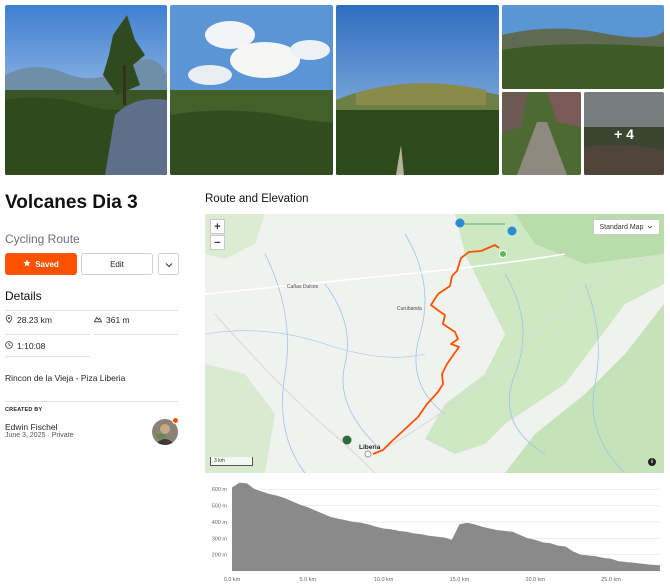 This screenshot has width=670, height=584. I want to click on edit-button-label: Edit, so click(117, 264).